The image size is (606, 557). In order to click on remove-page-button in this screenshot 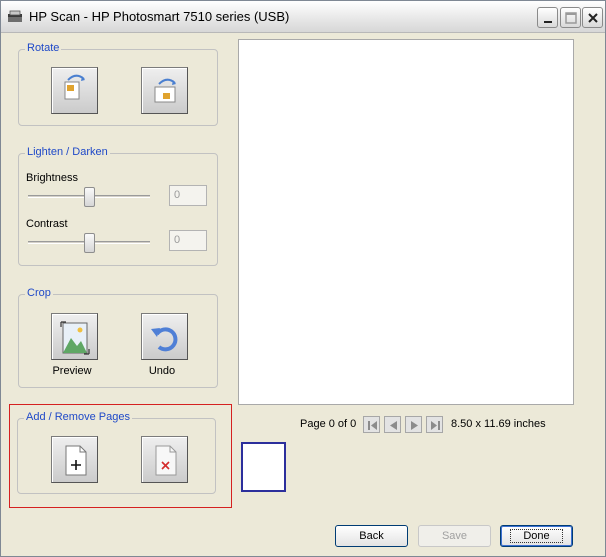, I will do `click(164, 459)`.